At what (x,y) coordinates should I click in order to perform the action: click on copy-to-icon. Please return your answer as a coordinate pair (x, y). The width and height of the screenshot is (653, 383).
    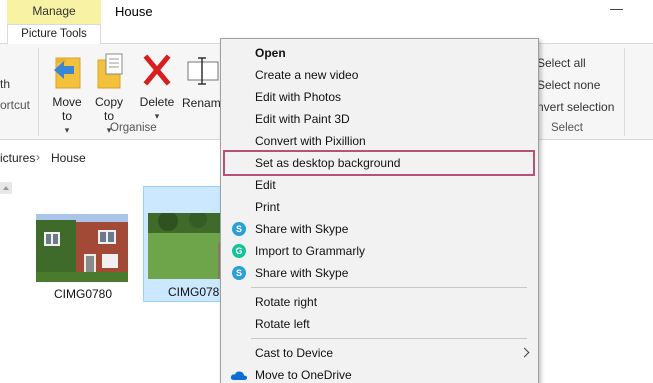
    Looking at the image, I should click on (110, 71).